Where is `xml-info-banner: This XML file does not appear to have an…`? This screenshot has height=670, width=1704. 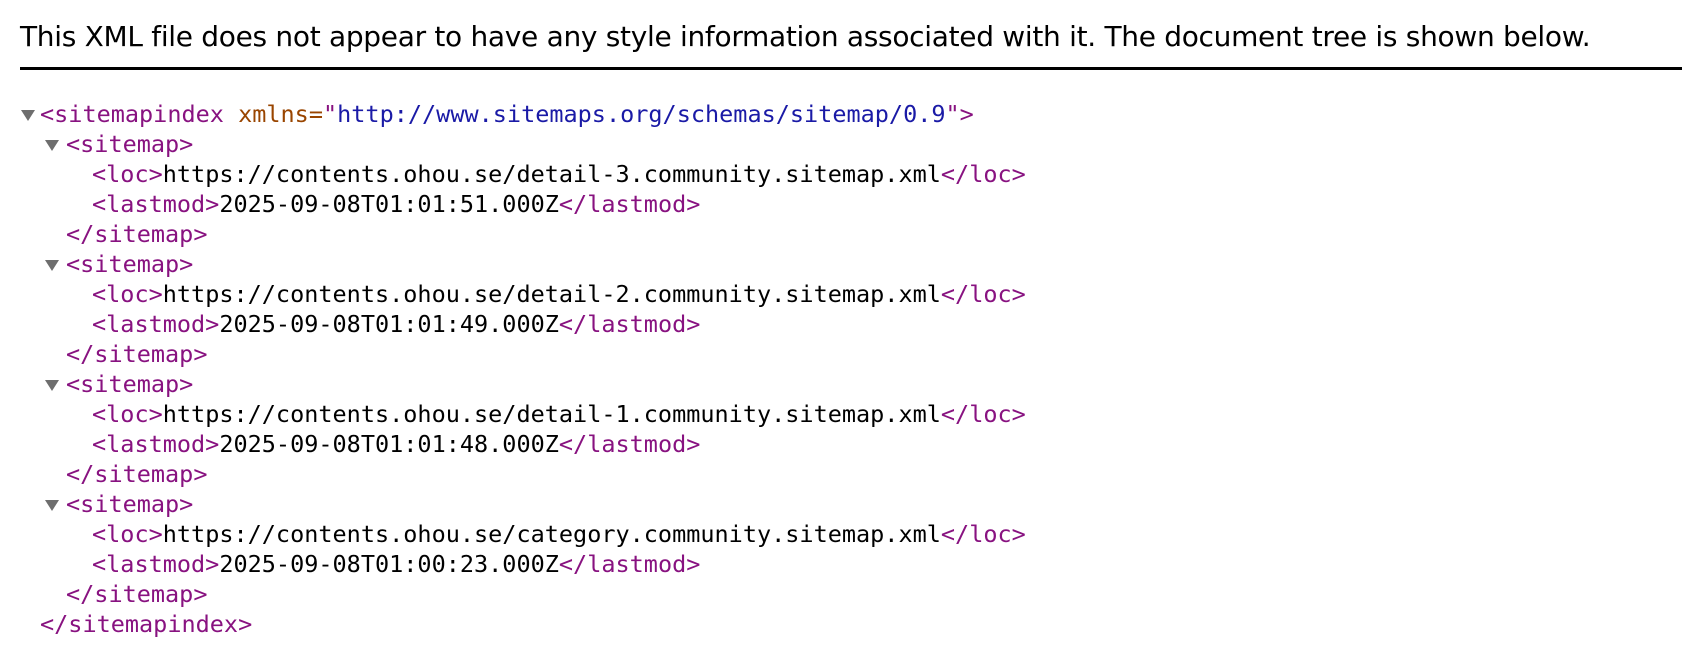
xml-info-banner: This XML file does not appear to have an… is located at coordinates (851, 35).